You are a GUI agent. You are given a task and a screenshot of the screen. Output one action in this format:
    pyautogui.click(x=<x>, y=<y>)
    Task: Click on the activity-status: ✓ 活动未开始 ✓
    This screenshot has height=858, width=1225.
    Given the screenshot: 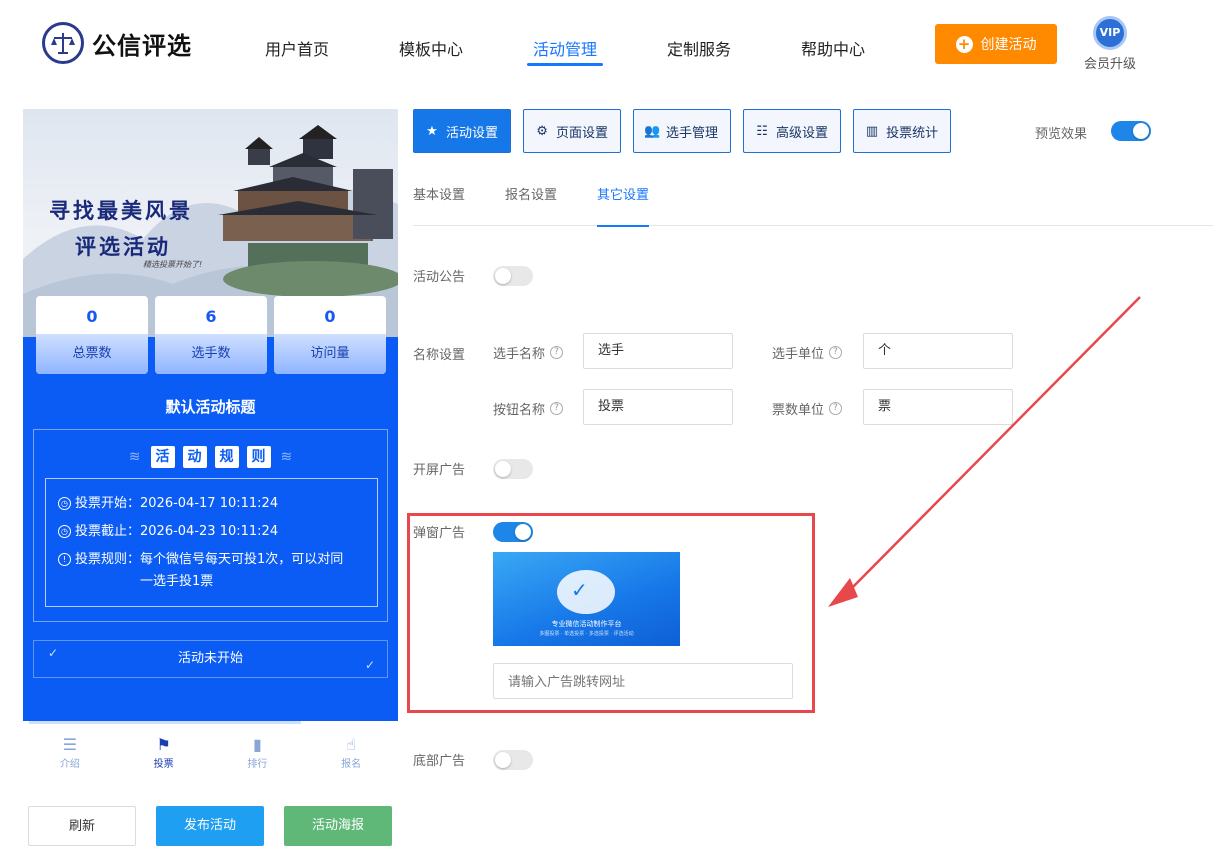 What is the action you would take?
    pyautogui.click(x=210, y=659)
    